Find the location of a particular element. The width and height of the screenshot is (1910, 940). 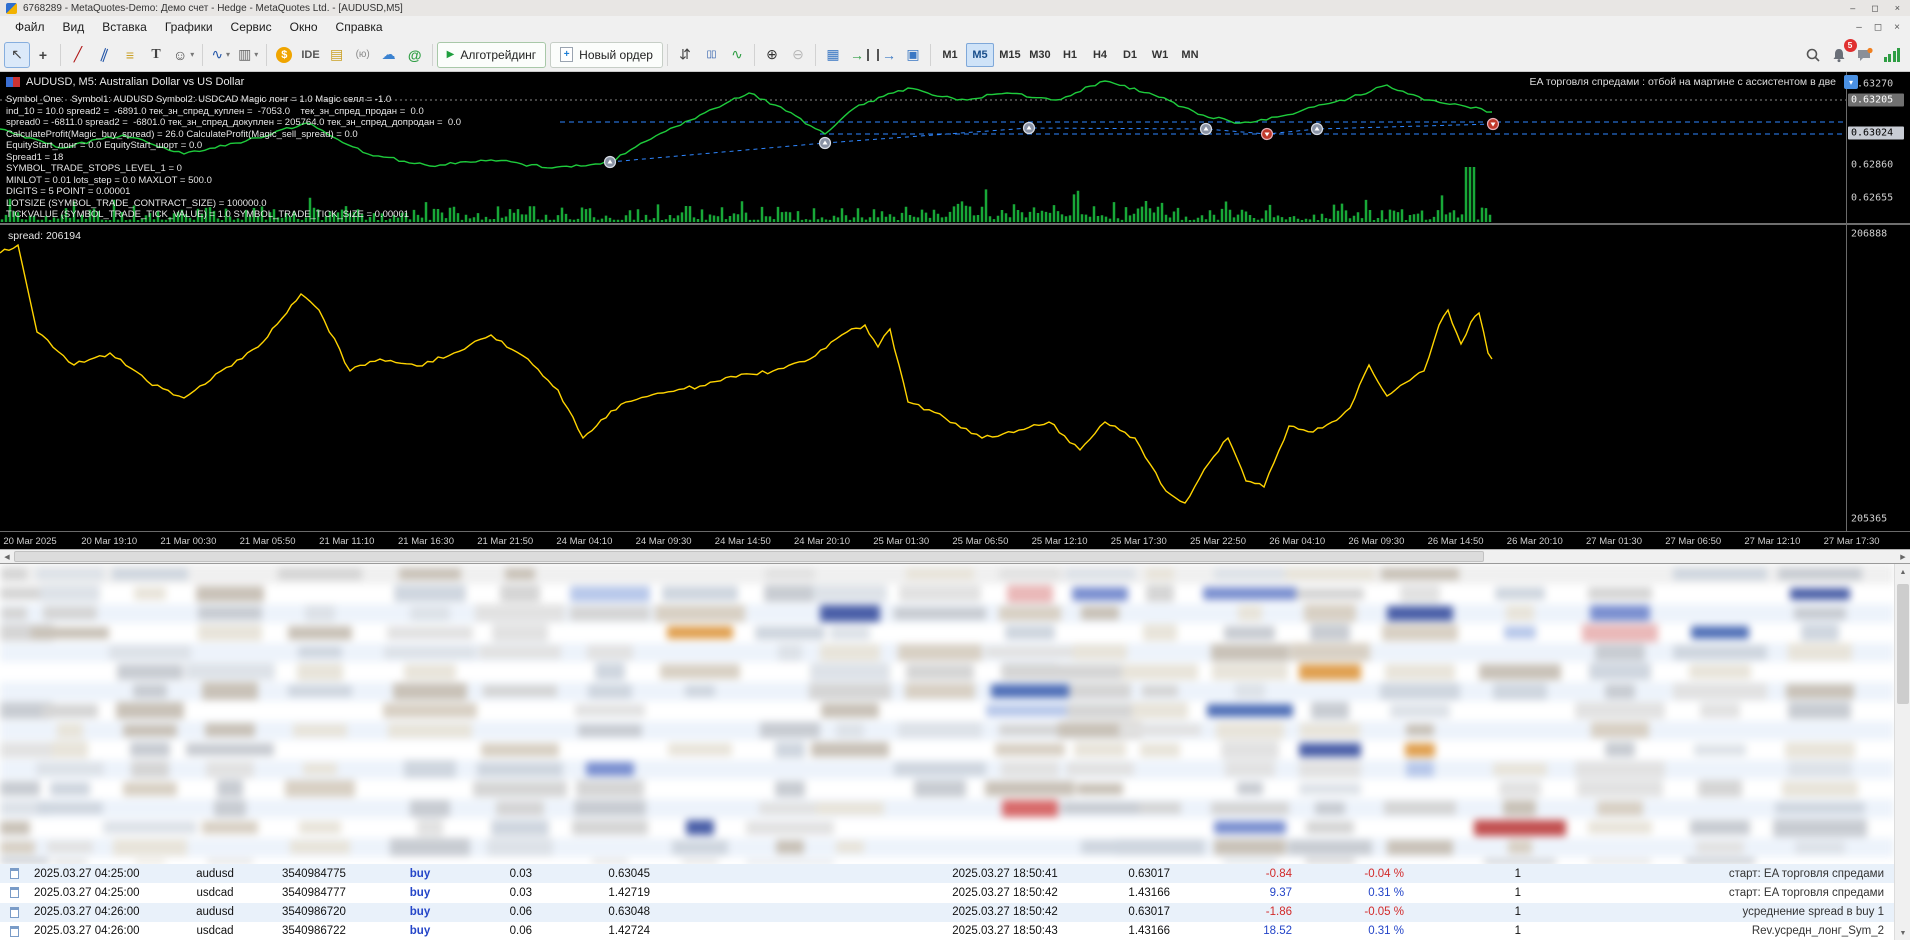

menu-Графики: Графики is located at coordinates (189, 27).